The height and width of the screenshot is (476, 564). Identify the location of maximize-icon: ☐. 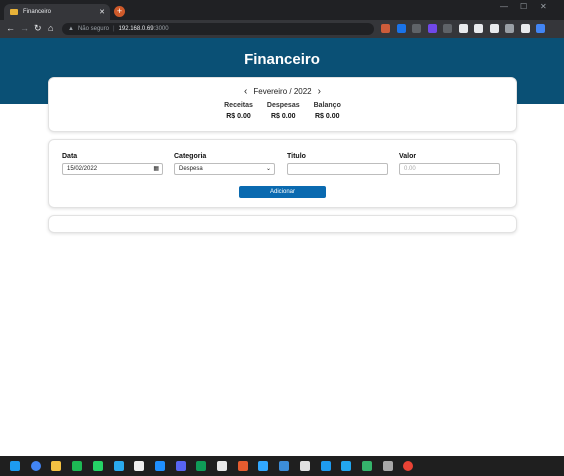
(523, 6).